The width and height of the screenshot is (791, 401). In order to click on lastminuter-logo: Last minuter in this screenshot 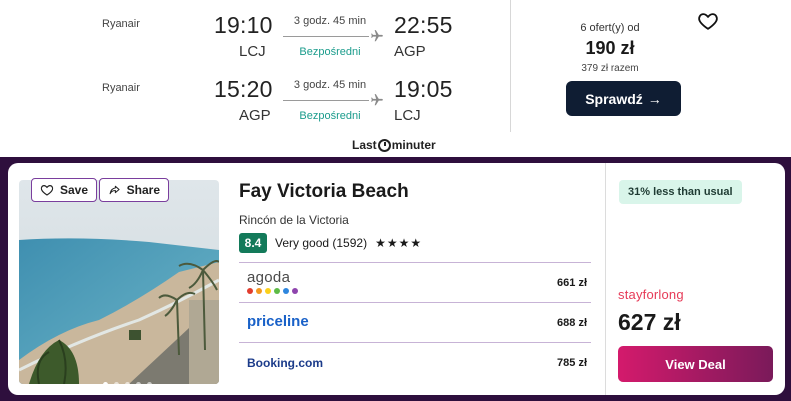, I will do `click(394, 145)`.